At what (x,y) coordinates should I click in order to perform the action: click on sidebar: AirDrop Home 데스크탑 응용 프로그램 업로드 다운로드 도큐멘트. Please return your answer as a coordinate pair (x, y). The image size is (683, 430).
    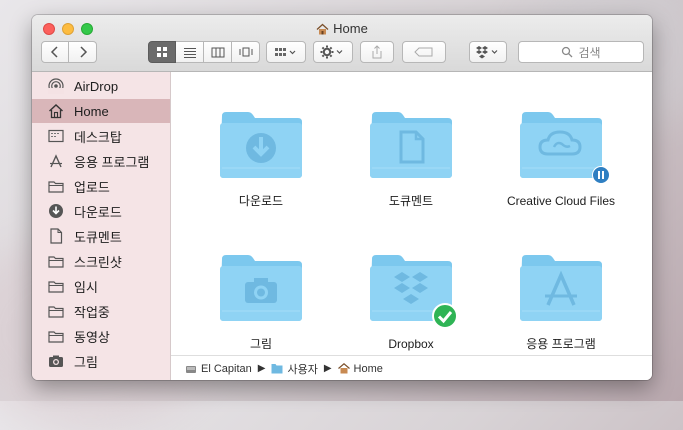
    Looking at the image, I should click on (101, 226).